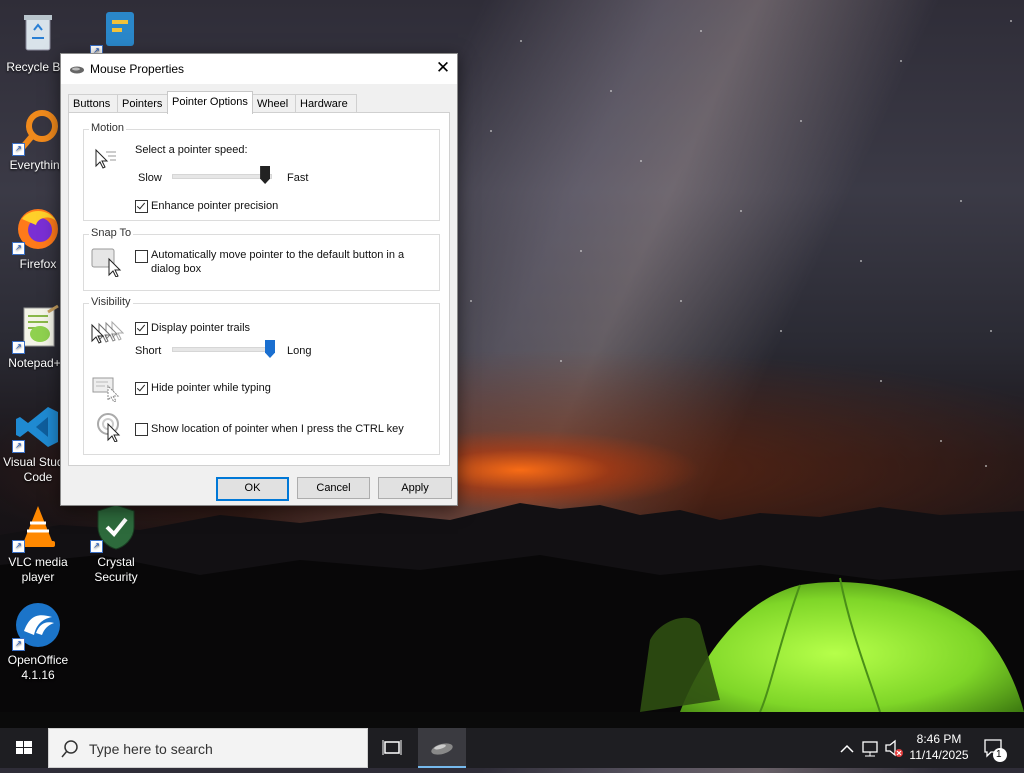 The height and width of the screenshot is (773, 1024). Describe the element at coordinates (107, 263) in the screenshot. I see `snap-to-button-icon` at that location.